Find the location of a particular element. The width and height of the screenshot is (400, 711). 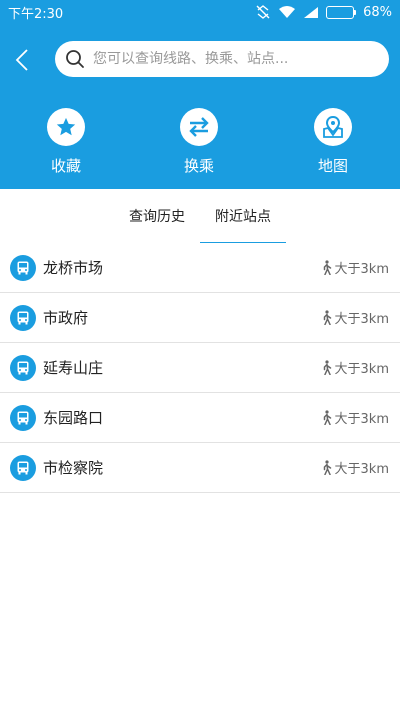

stop-name: 东园路口 is located at coordinates (73, 418).